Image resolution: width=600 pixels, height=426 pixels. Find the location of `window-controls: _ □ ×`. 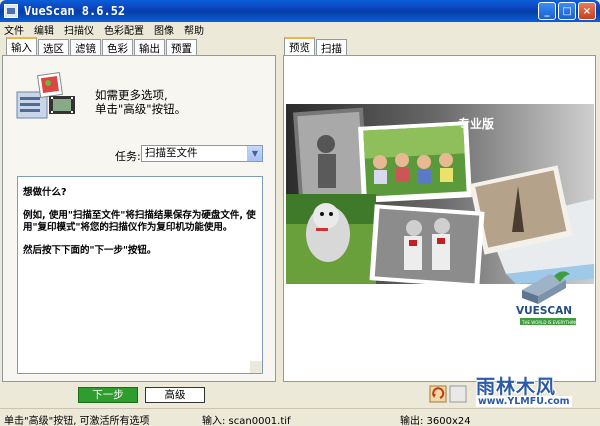

window-controls: _ □ × is located at coordinates (567, 11).